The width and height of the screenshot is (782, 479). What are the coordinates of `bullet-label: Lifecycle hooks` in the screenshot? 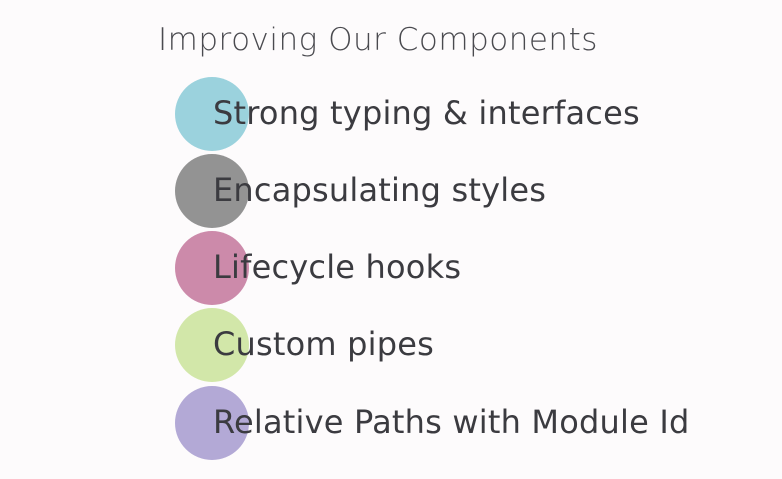 It's located at (337, 267).